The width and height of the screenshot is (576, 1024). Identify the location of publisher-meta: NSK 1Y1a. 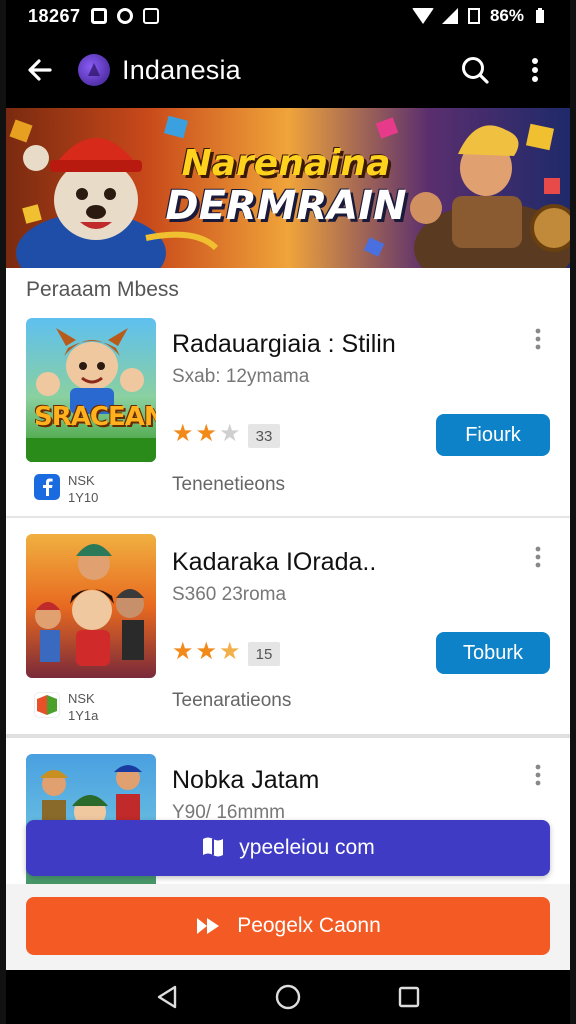
(83, 707).